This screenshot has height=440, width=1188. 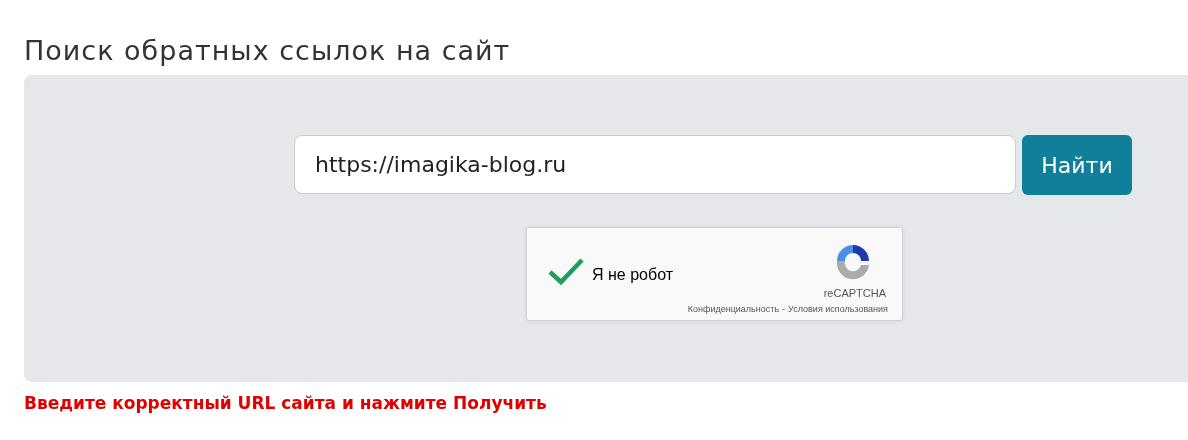 I want to click on page-title: Поиск обратных ссылок на сайт, so click(x=268, y=51).